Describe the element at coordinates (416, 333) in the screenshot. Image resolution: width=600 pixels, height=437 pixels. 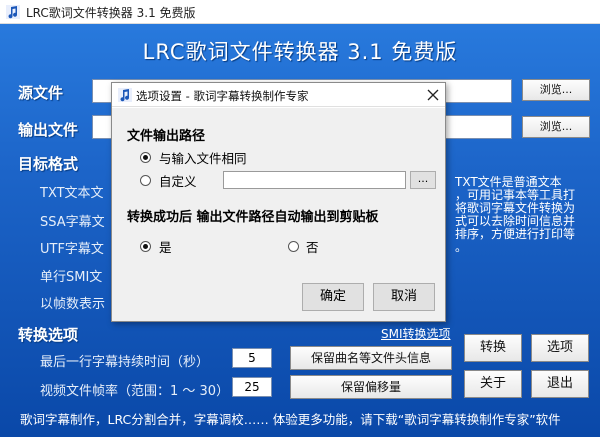
I see `smi-options-link: SMI转换选项` at that location.